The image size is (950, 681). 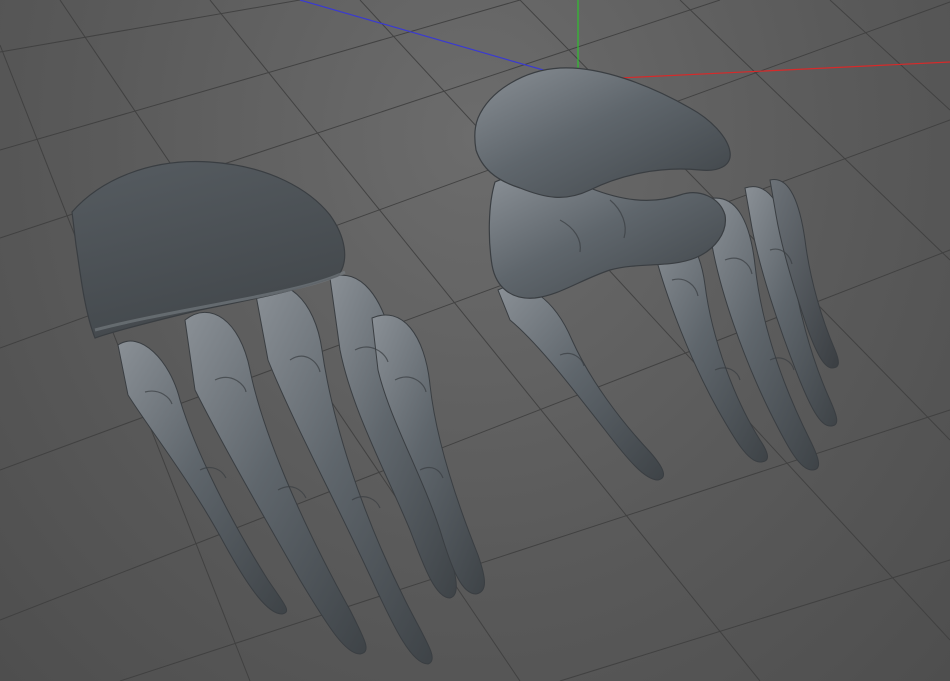 I want to click on z-axis-line, so click(x=439, y=40).